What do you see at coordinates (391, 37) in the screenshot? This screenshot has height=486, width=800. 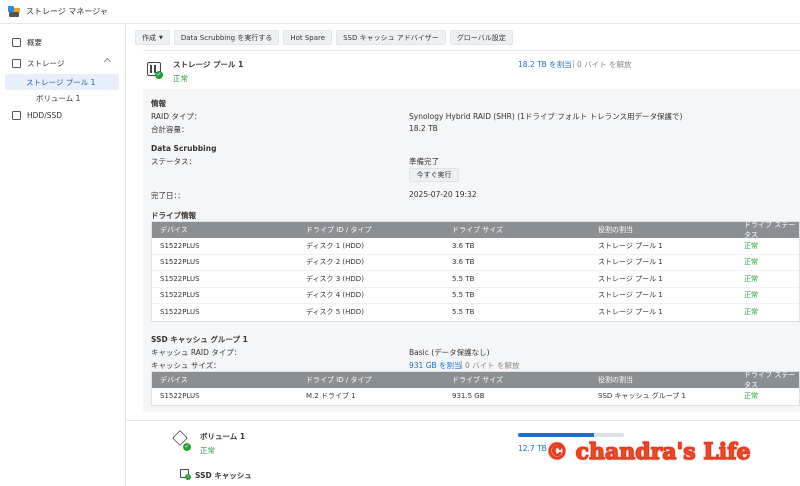 I see `ssd-cache-advisor-button: SSD キャッシュ アドバイザー` at bounding box center [391, 37].